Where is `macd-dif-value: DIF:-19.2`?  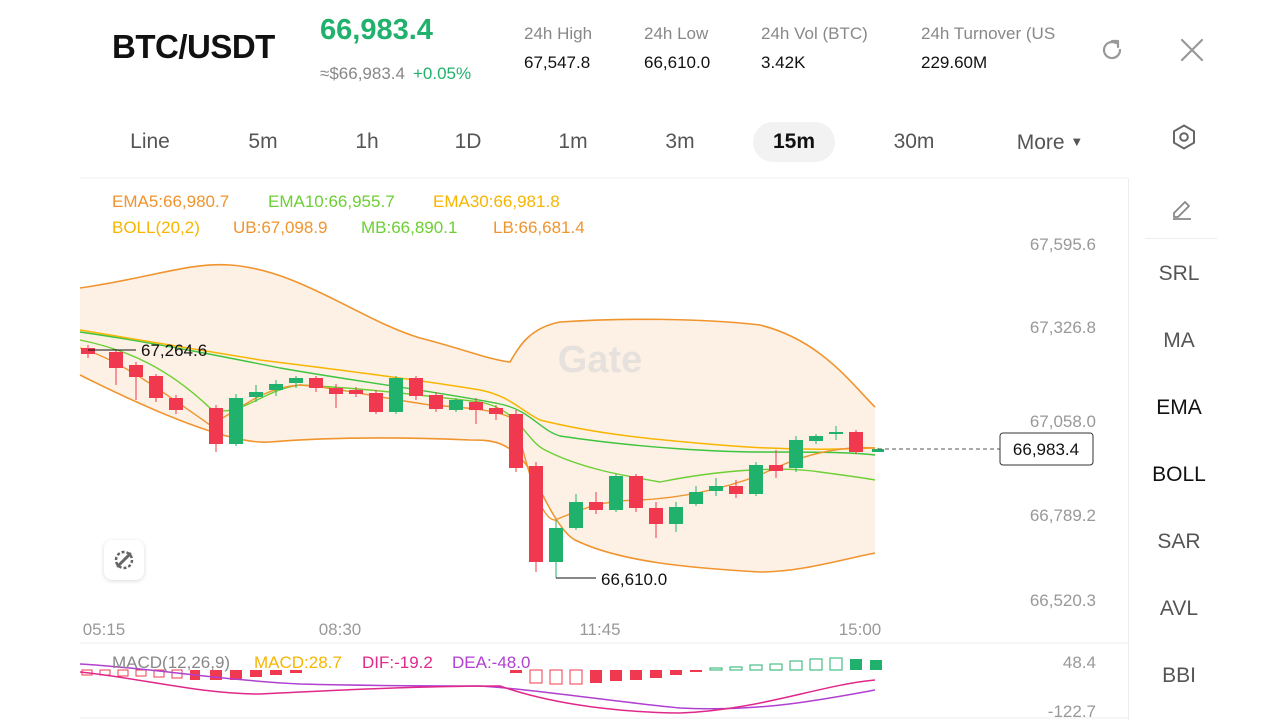
macd-dif-value: DIF:-19.2 is located at coordinates (397, 662).